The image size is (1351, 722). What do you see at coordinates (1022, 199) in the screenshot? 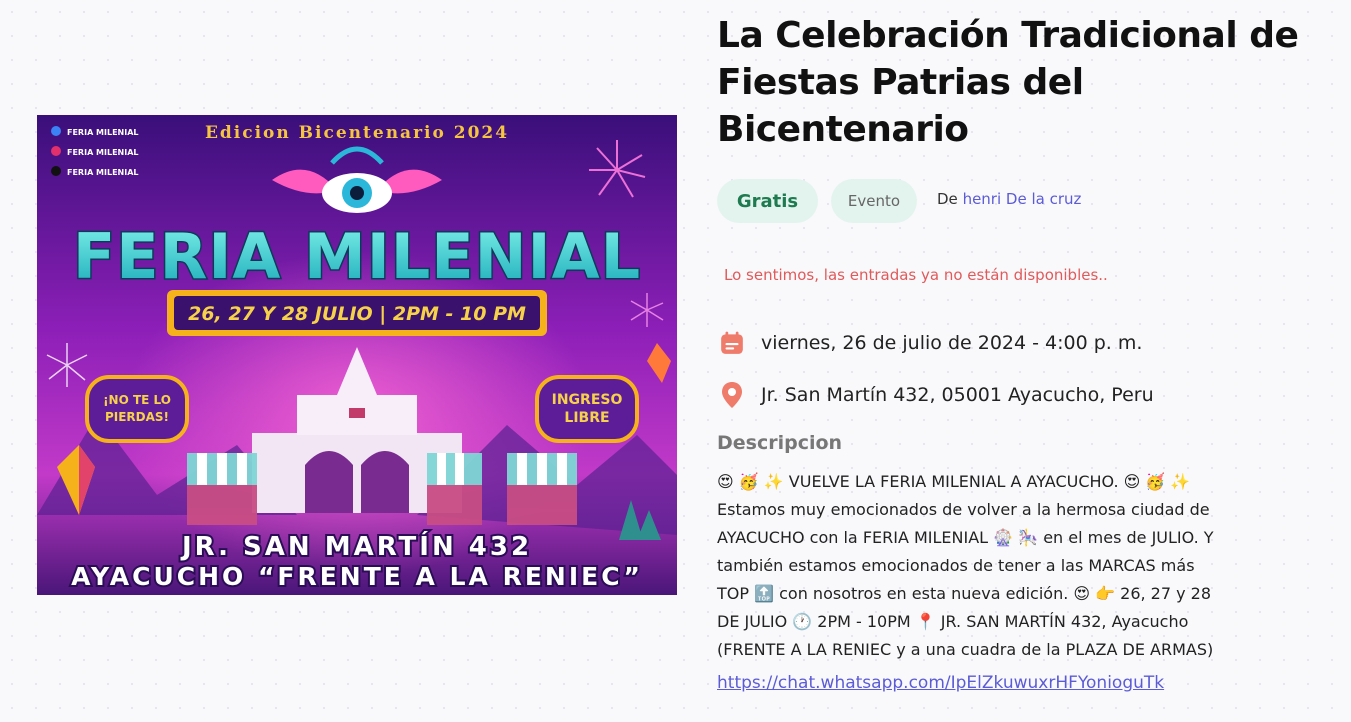
I see `organizer-link: henri De la cruz` at bounding box center [1022, 199].